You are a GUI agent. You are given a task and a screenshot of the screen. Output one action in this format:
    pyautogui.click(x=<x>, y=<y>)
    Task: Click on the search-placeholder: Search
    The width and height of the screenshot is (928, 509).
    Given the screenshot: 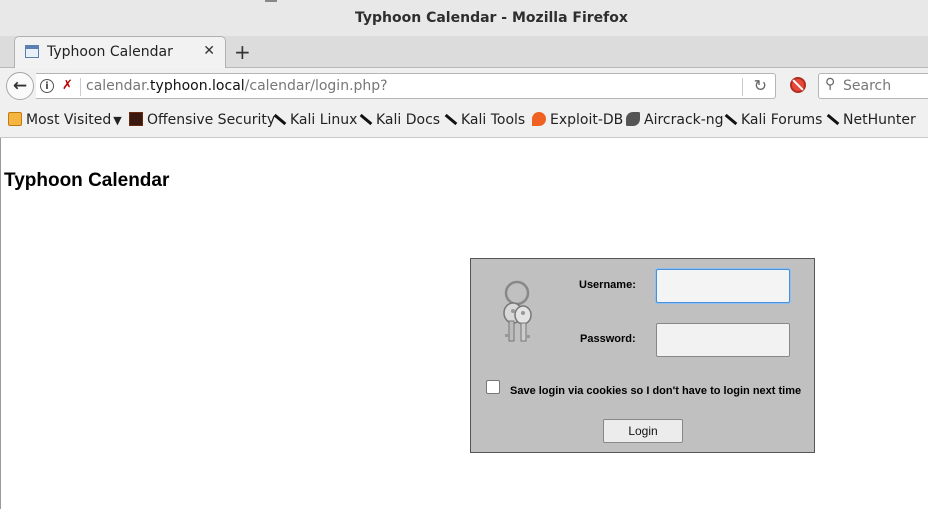 What is the action you would take?
    pyautogui.click(x=867, y=86)
    